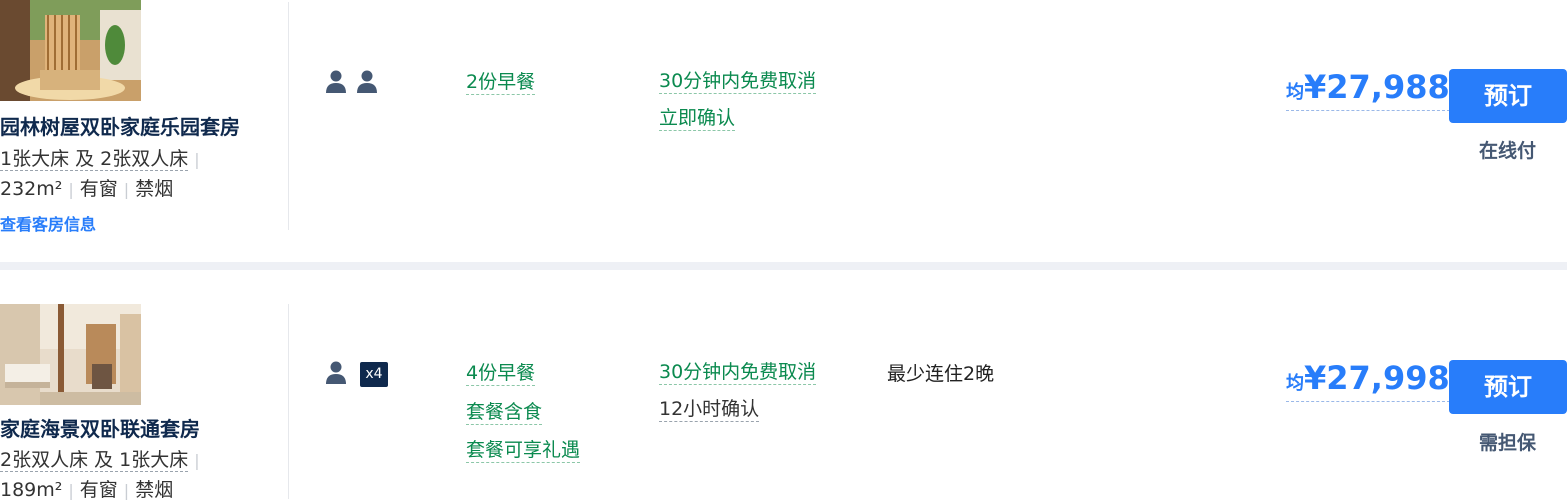 The height and width of the screenshot is (502, 1567). What do you see at coordinates (709, 409) in the screenshot?
I see `confirm-info: 12小时确认` at bounding box center [709, 409].